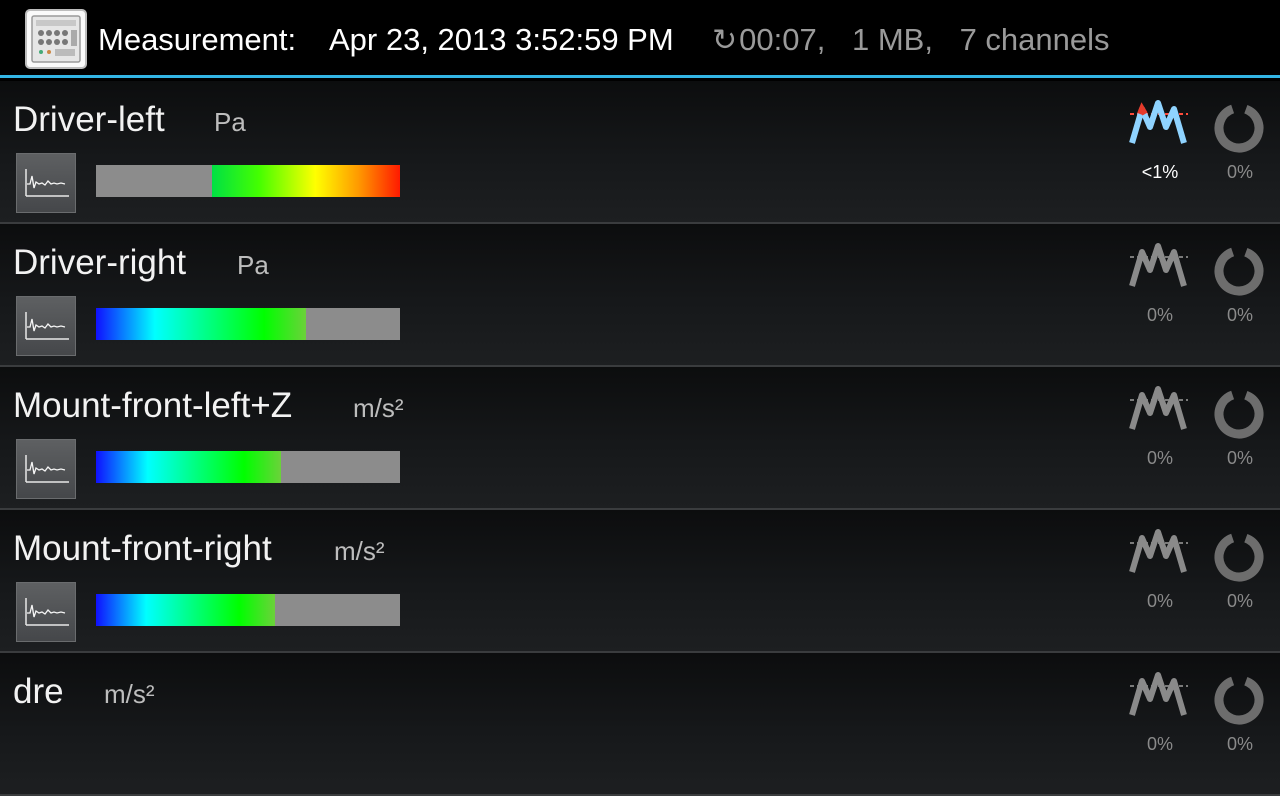 The width and height of the screenshot is (1280, 796). What do you see at coordinates (38, 691) in the screenshot?
I see `channel-name: dre` at bounding box center [38, 691].